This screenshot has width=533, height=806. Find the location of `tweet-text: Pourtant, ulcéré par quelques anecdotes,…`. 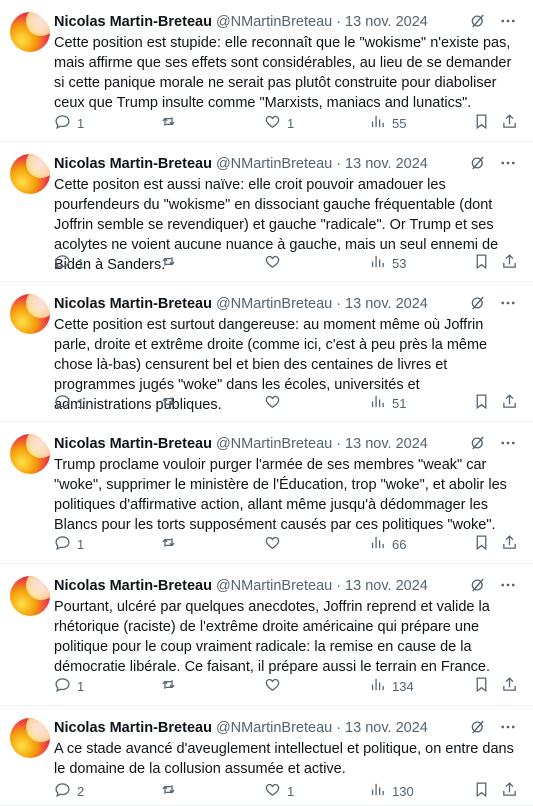

tweet-text: Pourtant, ulcéré par quelques anecdotes,… is located at coordinates (272, 637).